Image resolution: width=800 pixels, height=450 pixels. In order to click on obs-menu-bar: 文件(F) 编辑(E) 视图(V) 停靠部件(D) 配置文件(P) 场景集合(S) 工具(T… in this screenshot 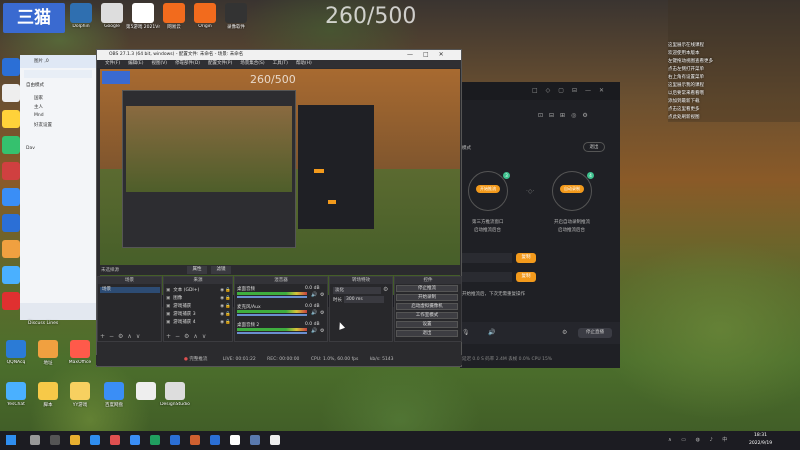, I will do `click(279, 64)`.